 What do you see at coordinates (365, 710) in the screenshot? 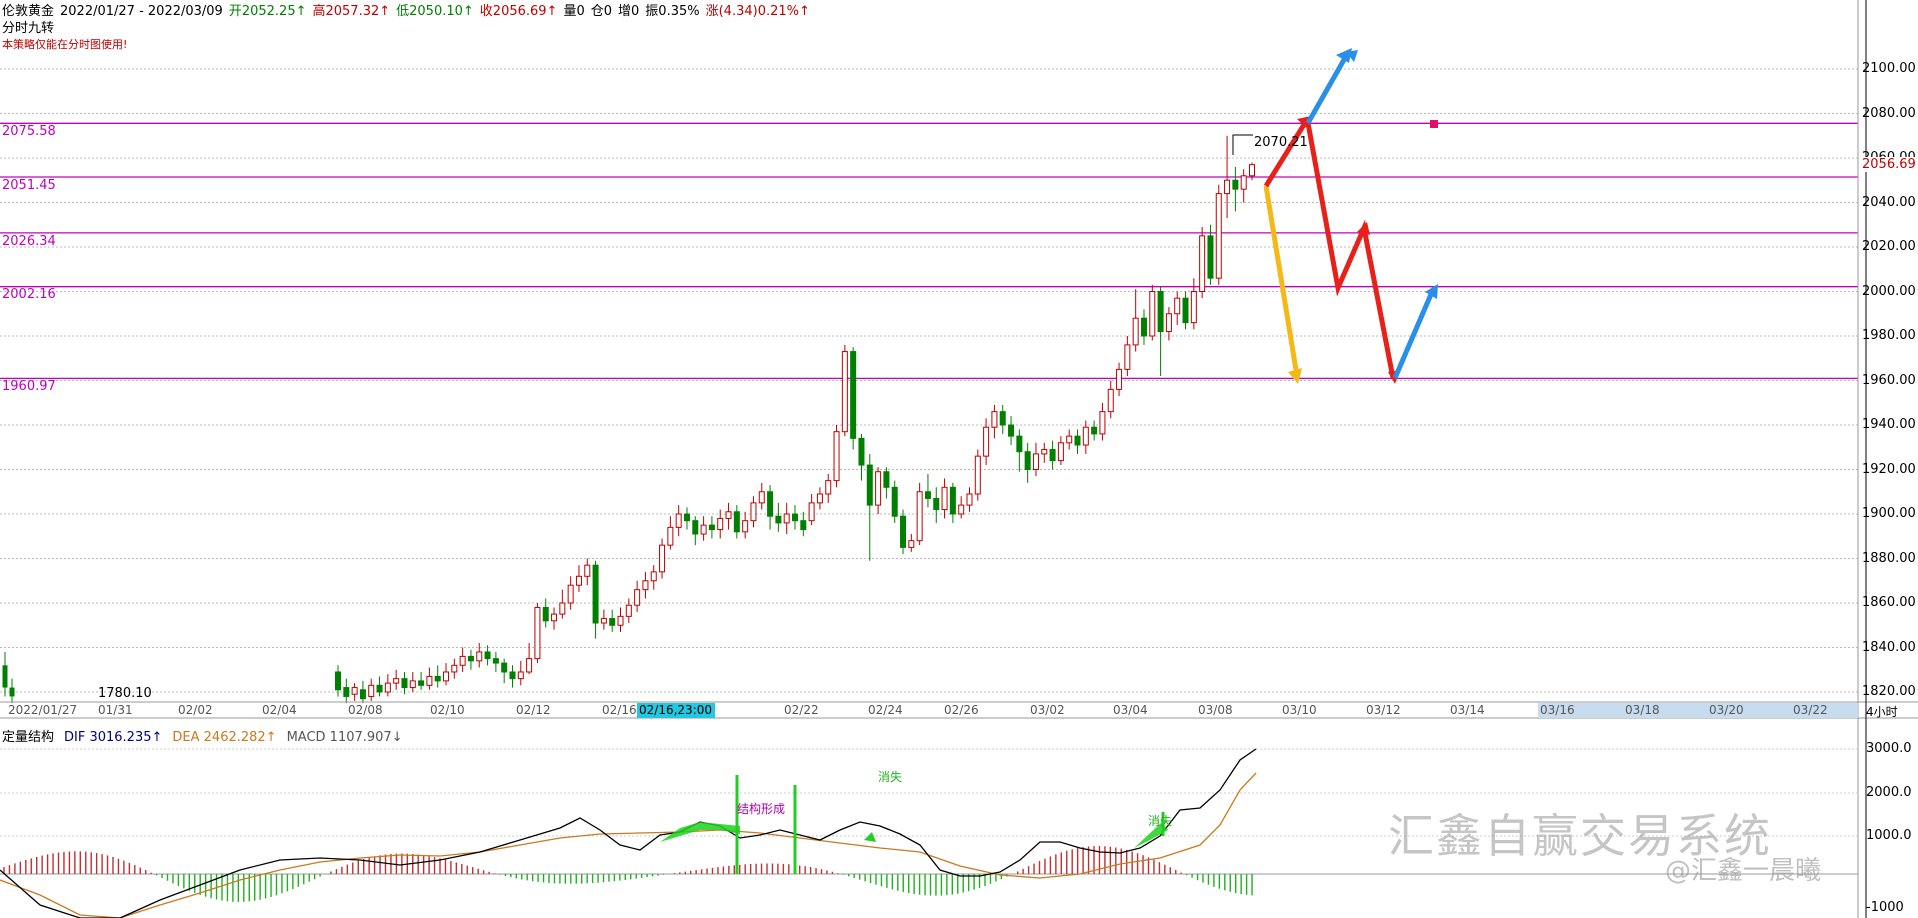
I see `x-tick-label: 02/08` at bounding box center [365, 710].